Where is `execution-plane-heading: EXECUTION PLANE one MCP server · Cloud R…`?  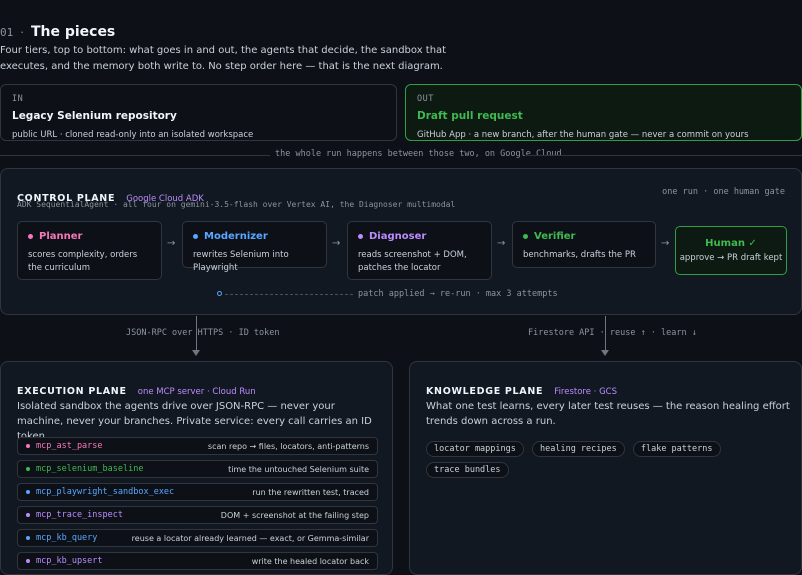 execution-plane-heading: EXECUTION PLANE one MCP server · Cloud R… is located at coordinates (136, 388).